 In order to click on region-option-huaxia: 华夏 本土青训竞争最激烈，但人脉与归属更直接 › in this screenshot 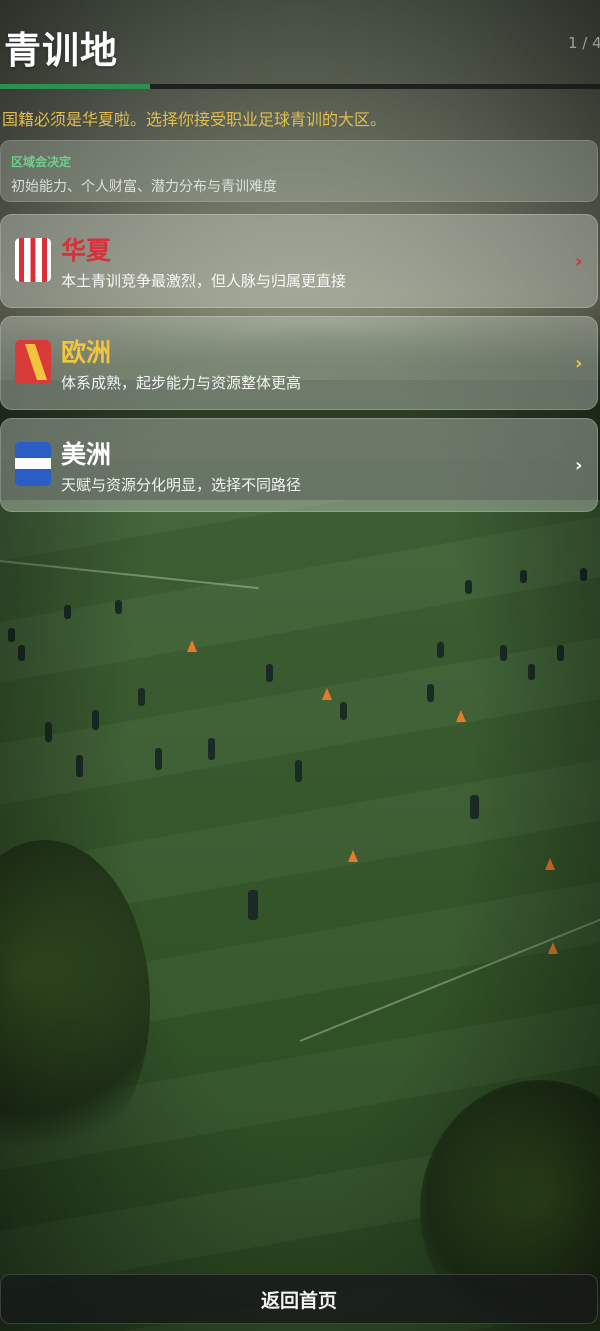, I will do `click(299, 261)`.